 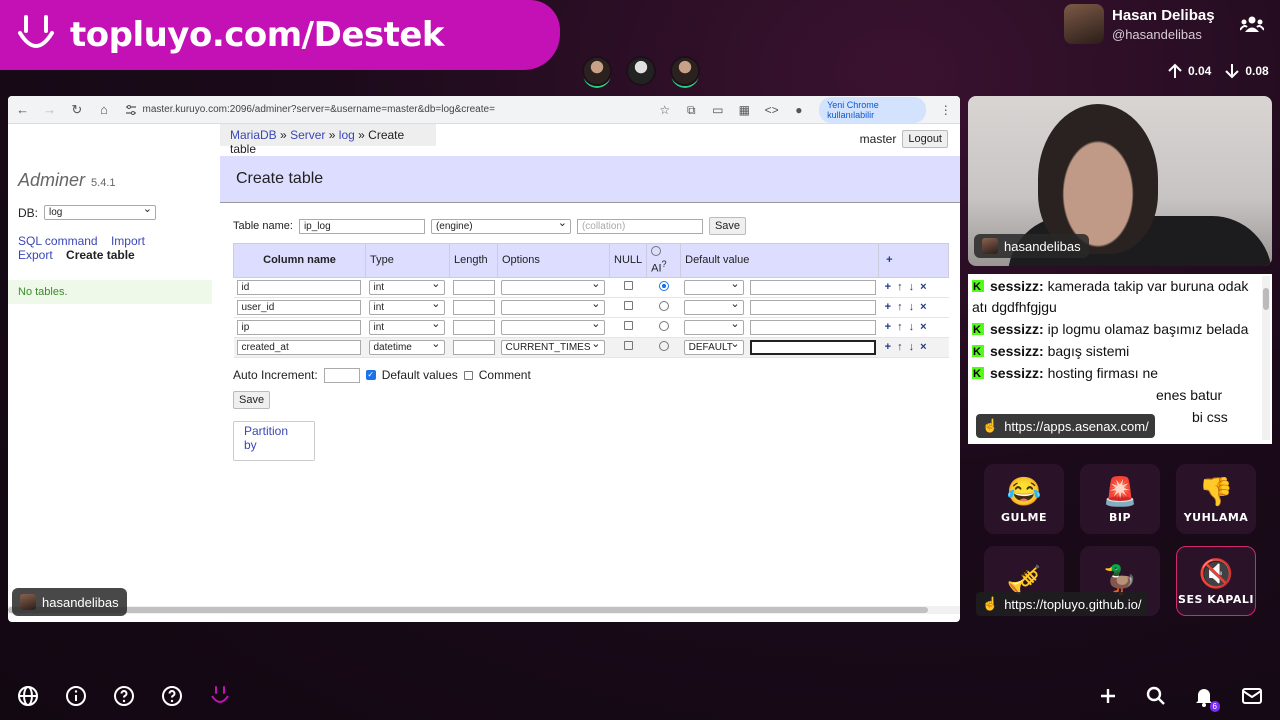 I want to click on link-tooltip: ☝ https://apps.asenax.com/, so click(x=1065, y=426).